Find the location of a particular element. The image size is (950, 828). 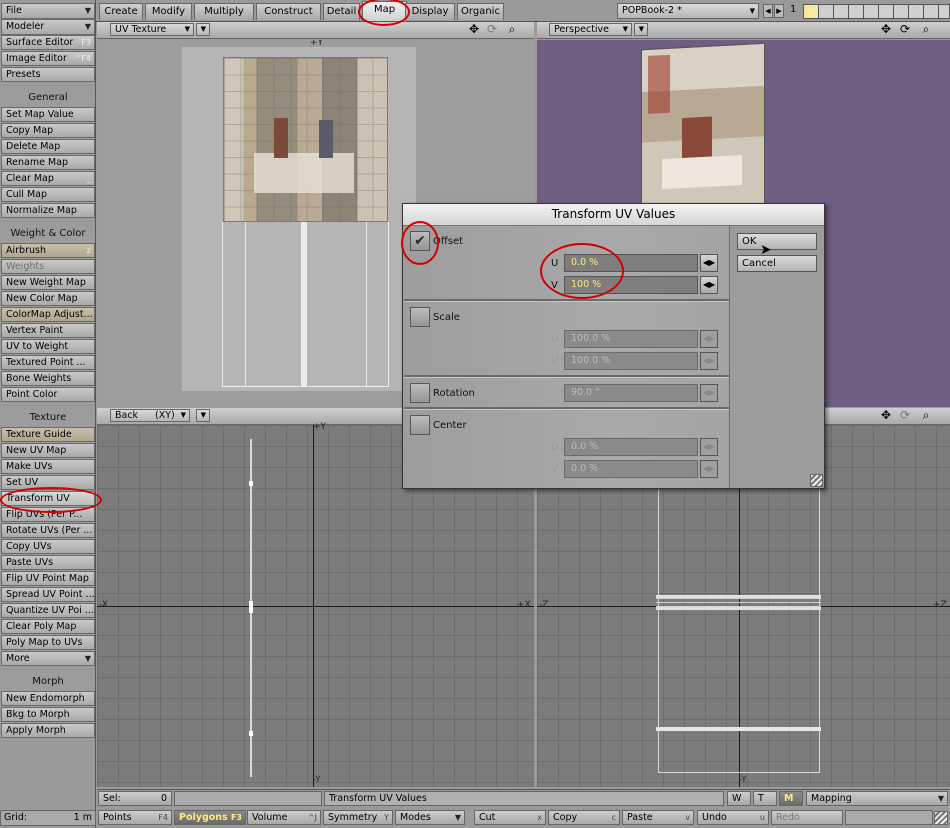

bottom-redo-button: Redo is located at coordinates (807, 817).